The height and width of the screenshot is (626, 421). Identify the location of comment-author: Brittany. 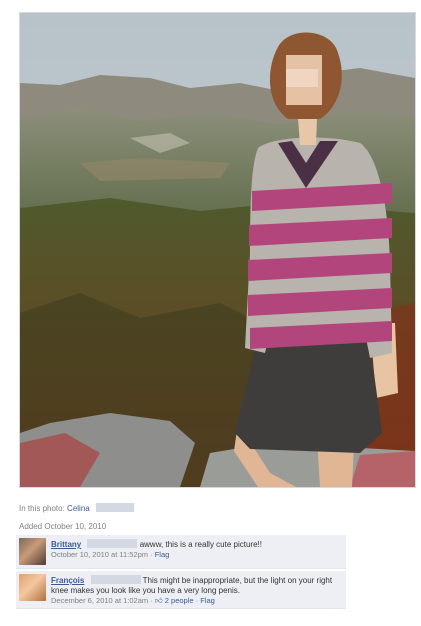
(66, 544).